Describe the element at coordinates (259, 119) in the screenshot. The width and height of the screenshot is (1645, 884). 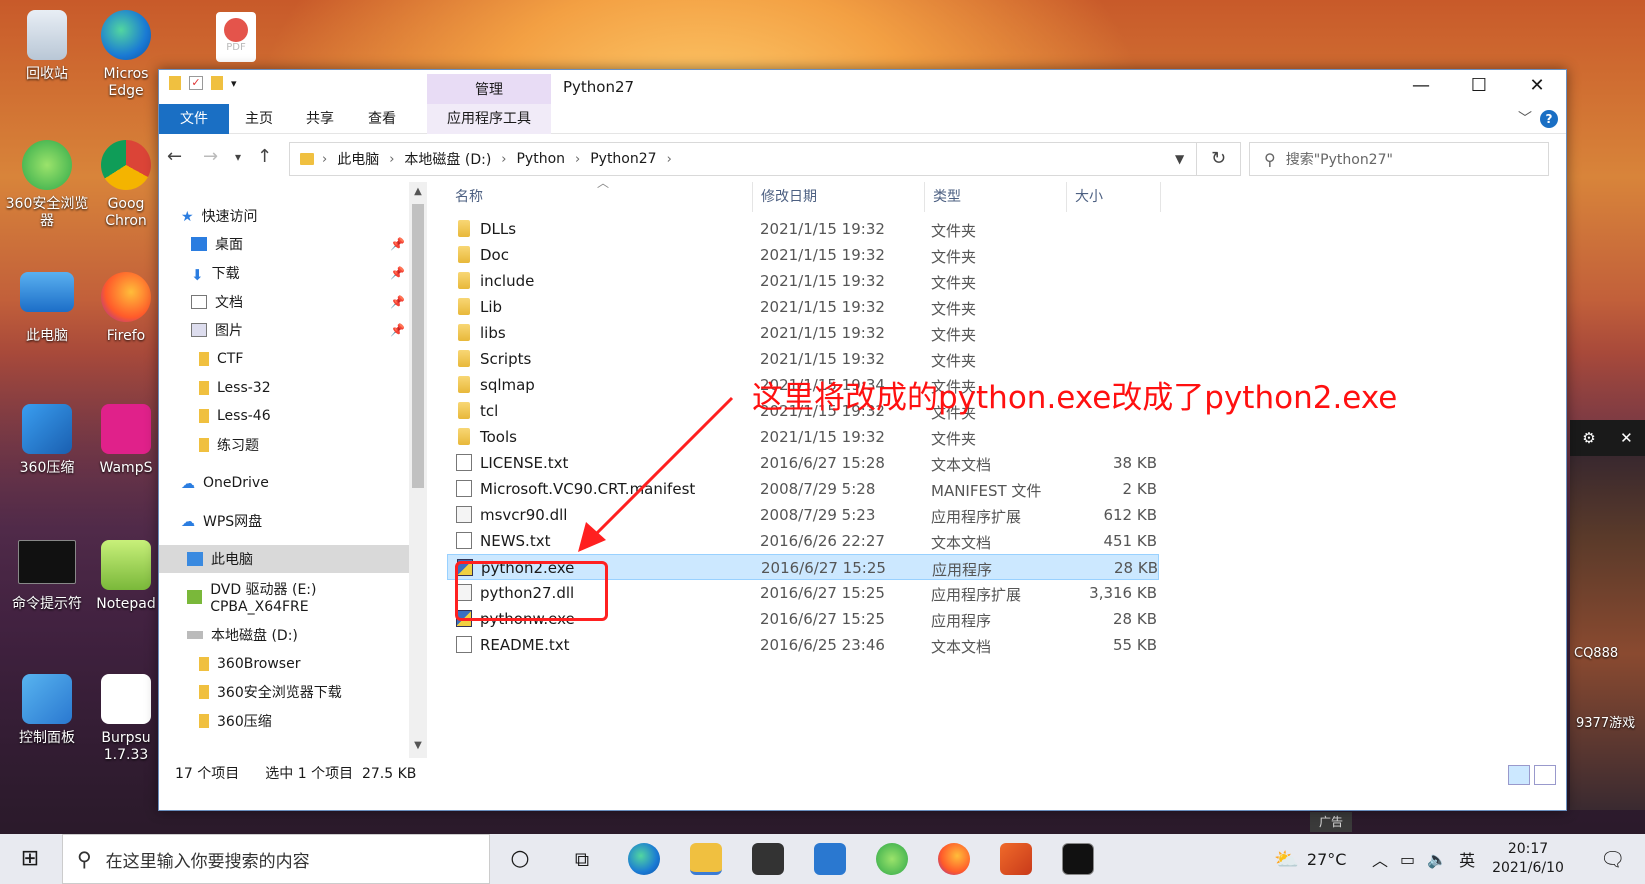
I see `tab-home: 主页` at that location.